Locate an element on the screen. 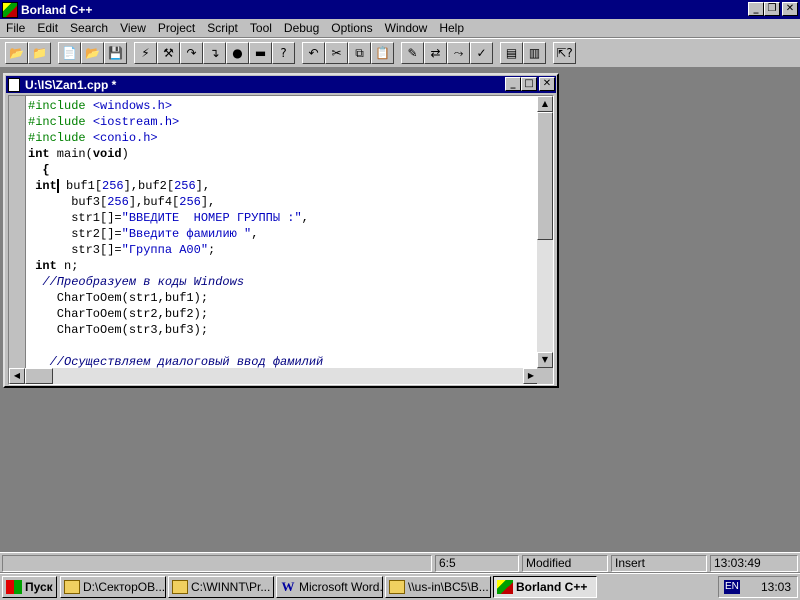 This screenshot has width=800, height=600. code-line: int buf1[256],buf2[256], is located at coordinates (283, 186).